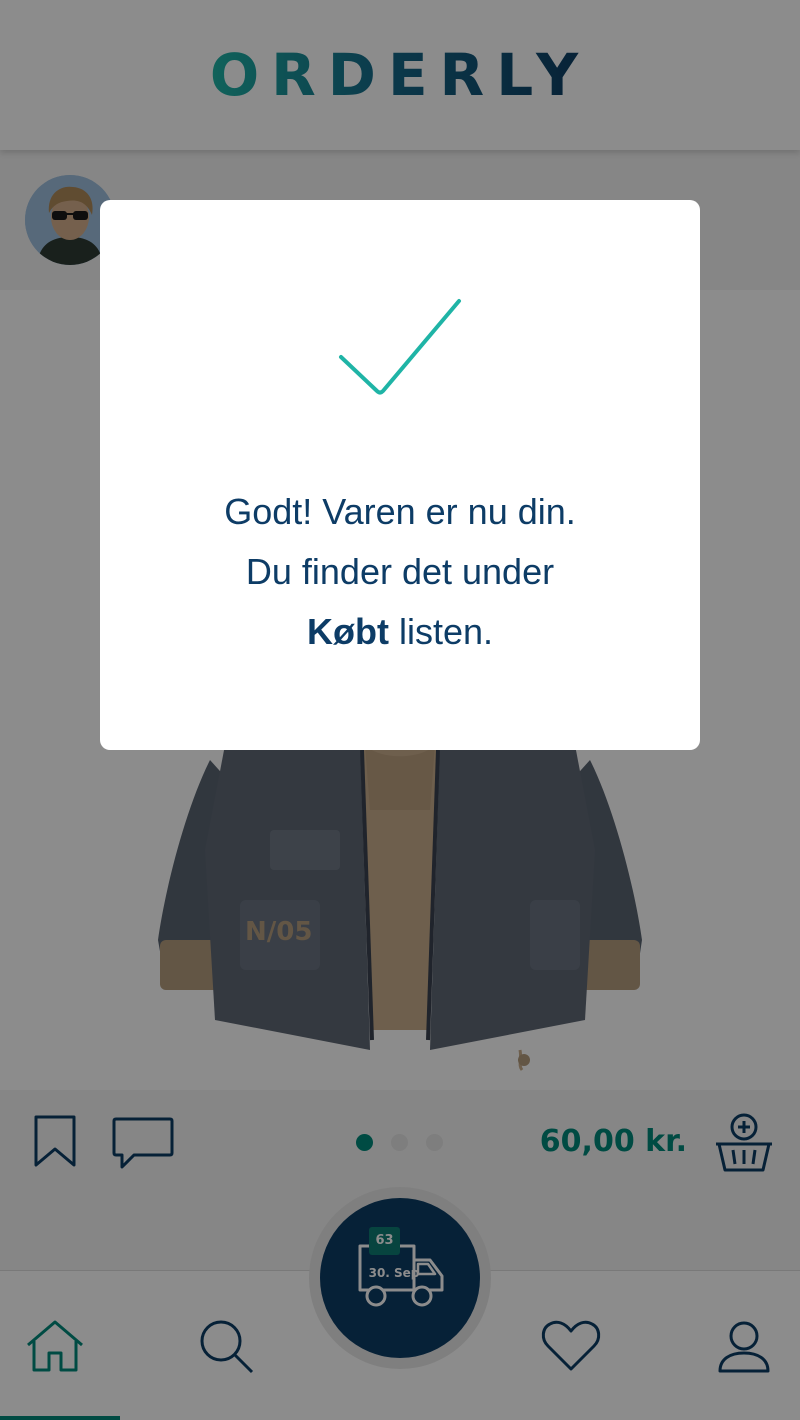 The width and height of the screenshot is (800, 1420). What do you see at coordinates (400, 511) in the screenshot?
I see `modal-line-1: Godt! Varen er nu din.` at bounding box center [400, 511].